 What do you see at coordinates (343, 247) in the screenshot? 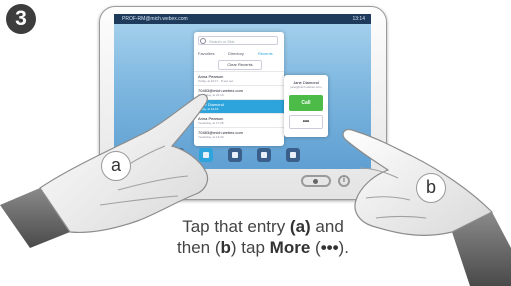
I see `caption-text: ).` at bounding box center [343, 247].